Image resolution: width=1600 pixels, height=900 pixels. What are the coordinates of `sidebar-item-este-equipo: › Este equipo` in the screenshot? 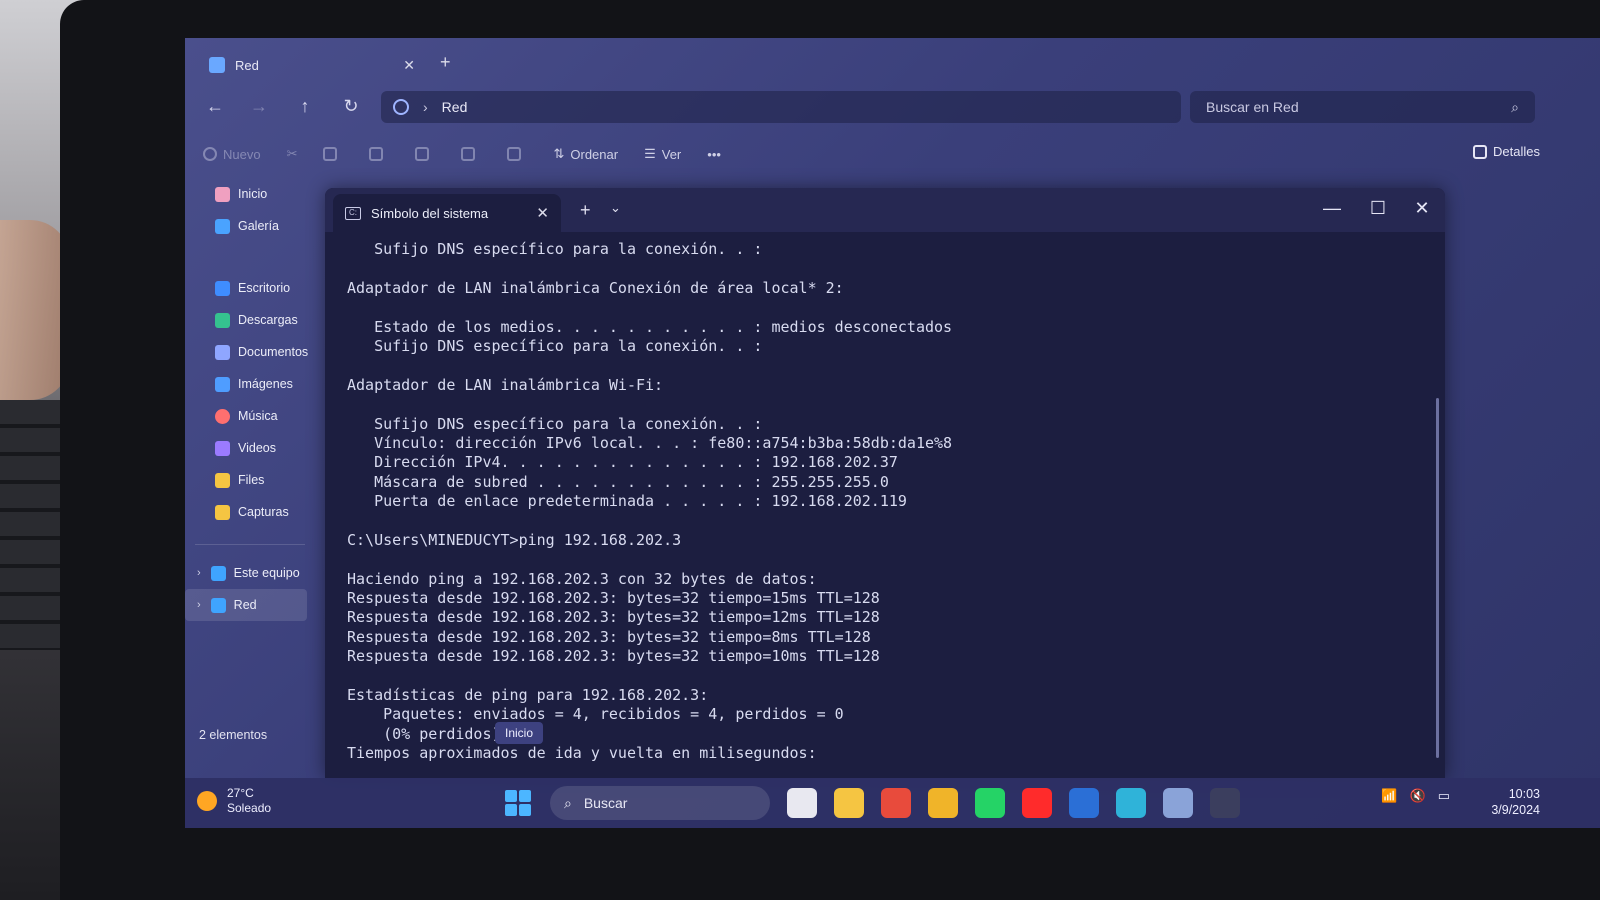 It's located at (250, 573).